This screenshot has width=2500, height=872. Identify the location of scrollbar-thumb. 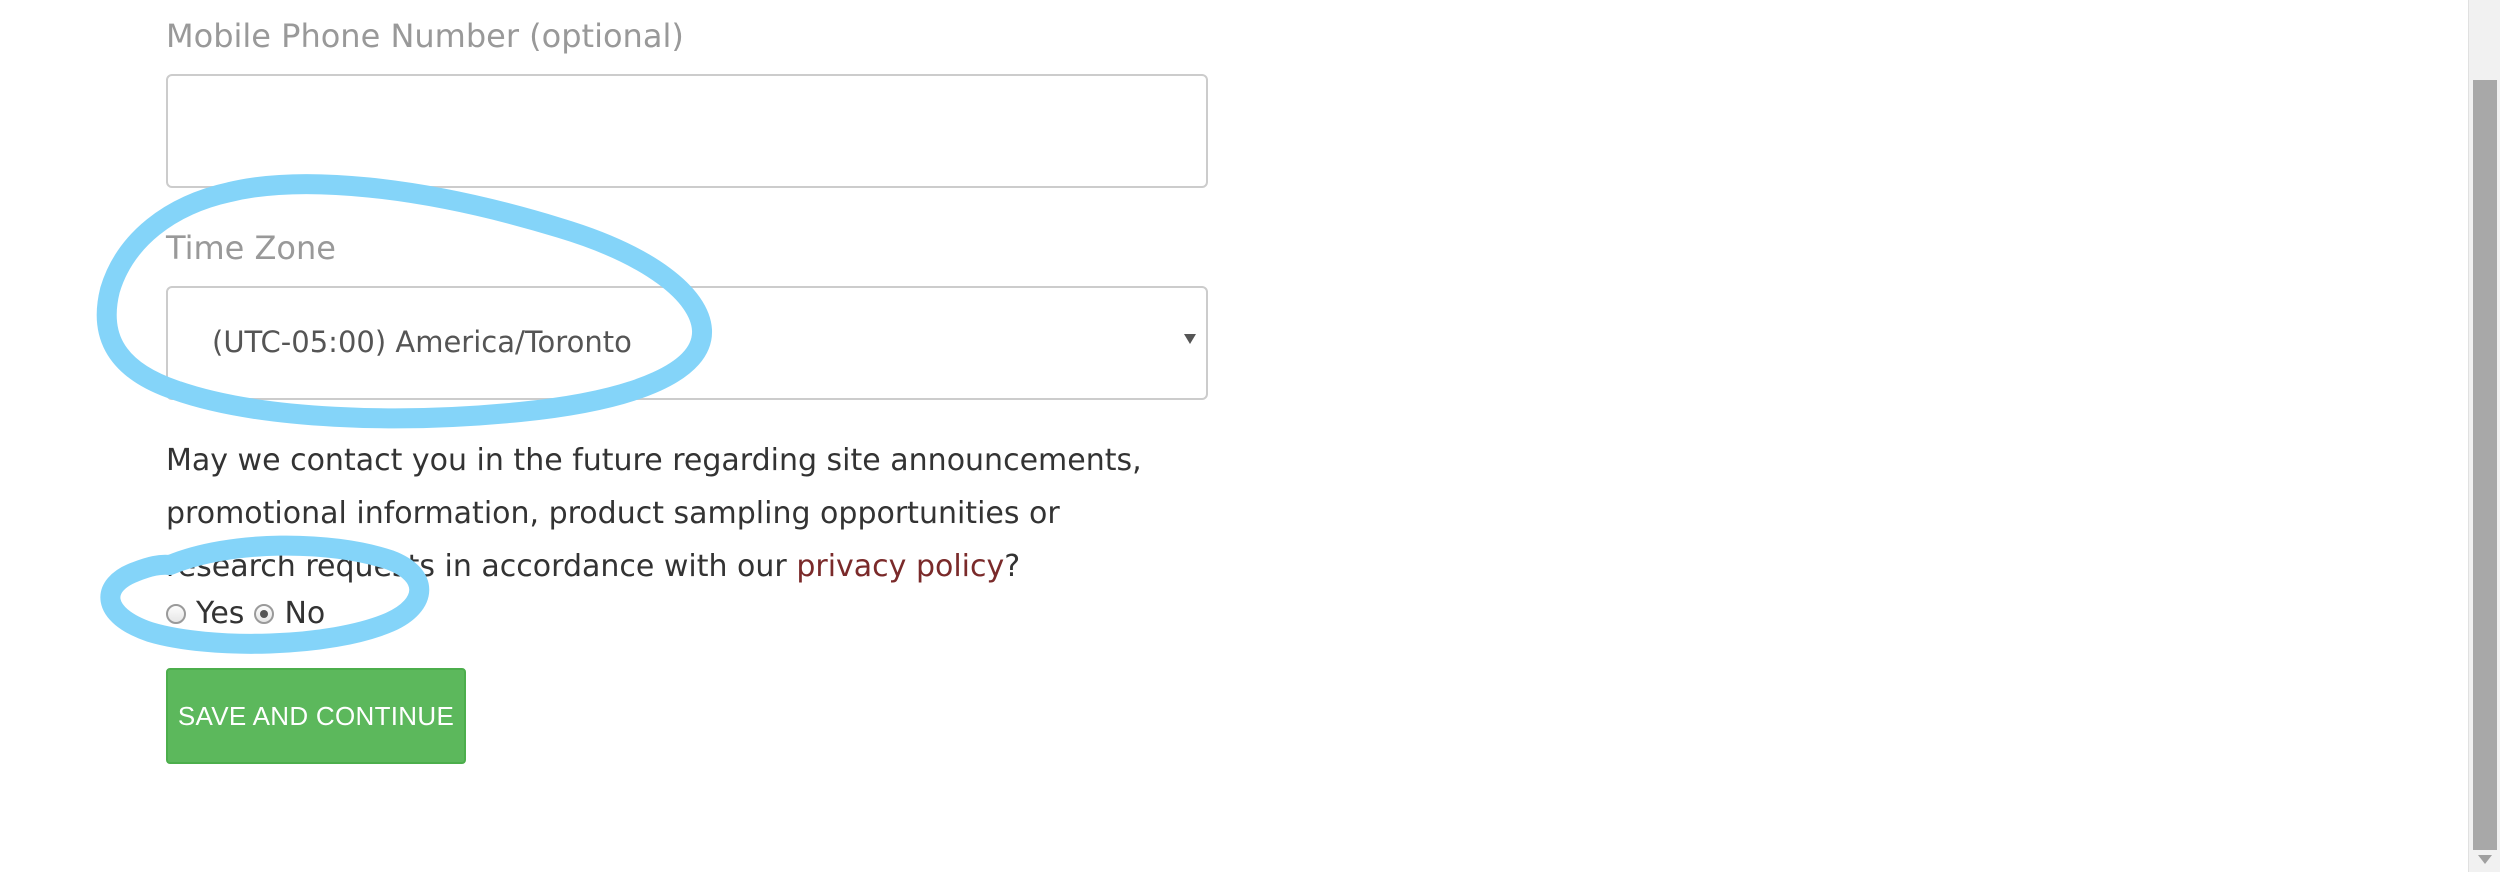
(2485, 465).